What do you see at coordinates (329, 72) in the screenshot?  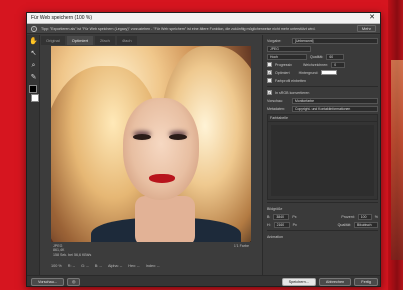 I see `matte-color-swatch` at bounding box center [329, 72].